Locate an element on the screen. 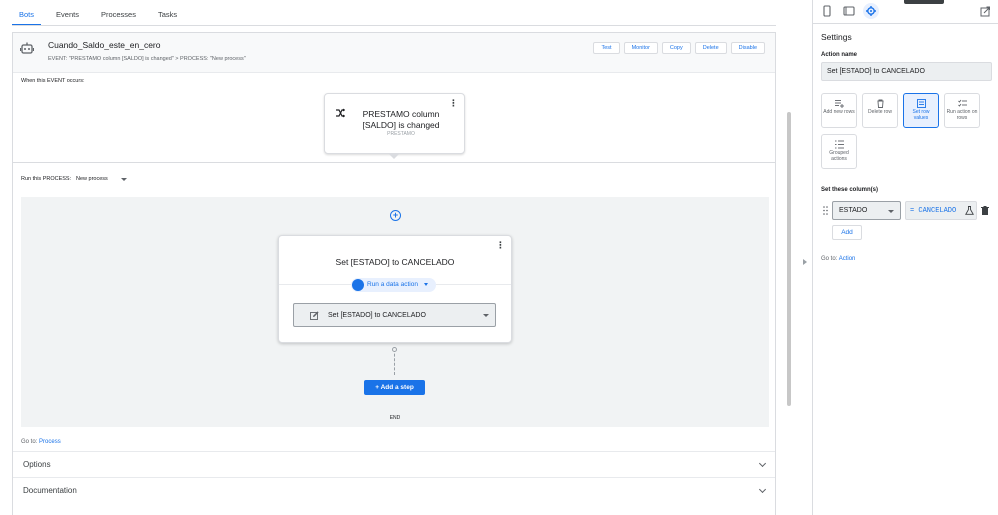 Image resolution: width=998 pixels, height=515 pixels. event-card-table: PRESTAMO is located at coordinates (401, 134).